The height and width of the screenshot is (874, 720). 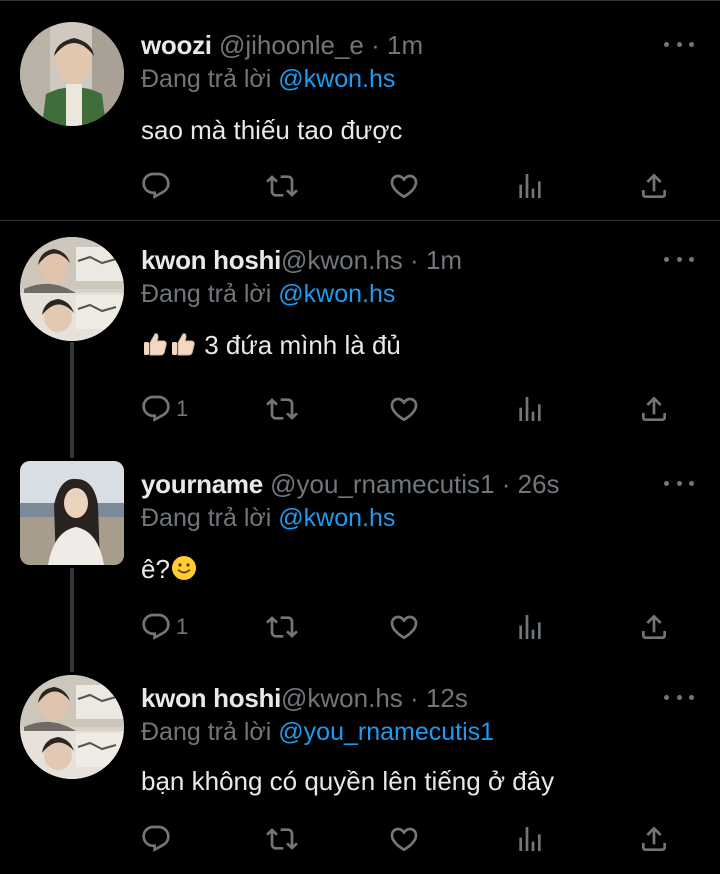 What do you see at coordinates (382, 484) in the screenshot?
I see `user-handle: @you_rnamecutis1` at bounding box center [382, 484].